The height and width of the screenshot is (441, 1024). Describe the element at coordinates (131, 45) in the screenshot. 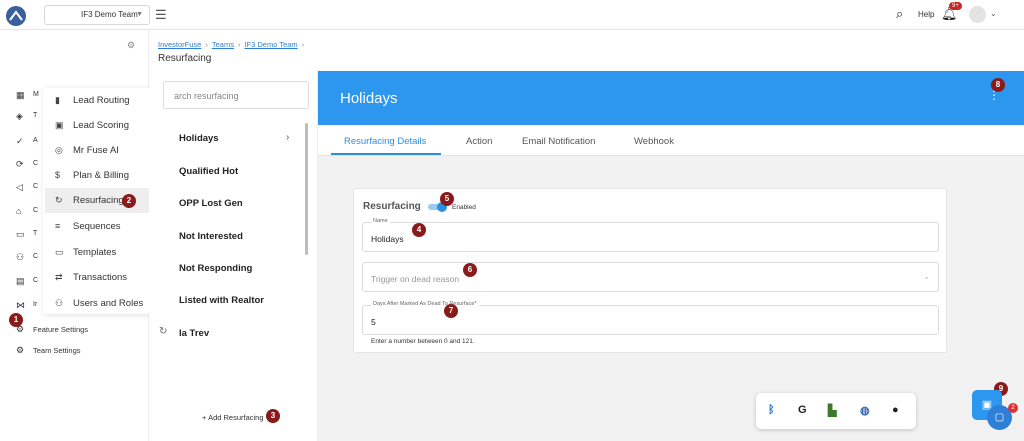

I see `settings-cog-icon: ⚙` at that location.